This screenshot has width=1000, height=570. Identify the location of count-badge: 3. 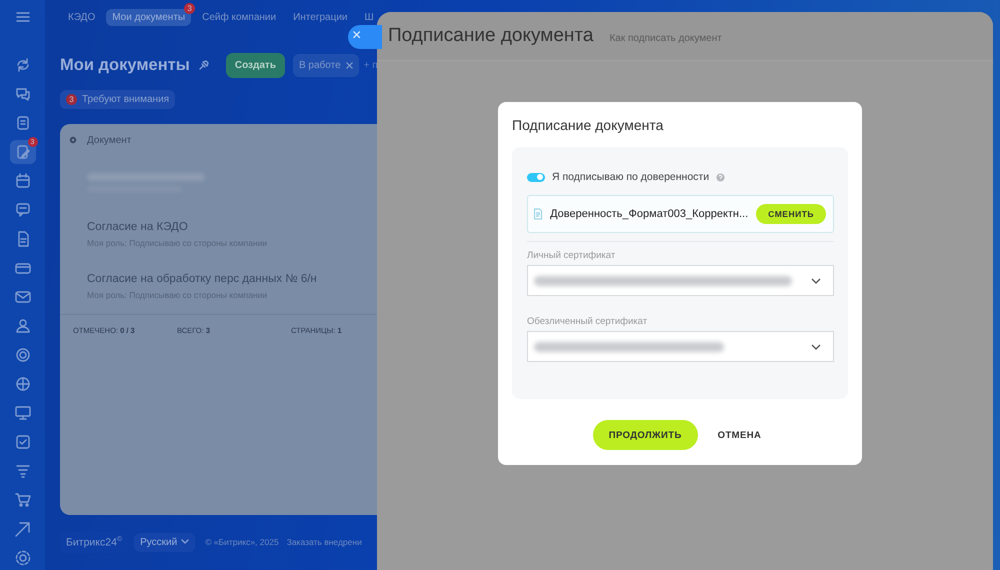
(71, 99).